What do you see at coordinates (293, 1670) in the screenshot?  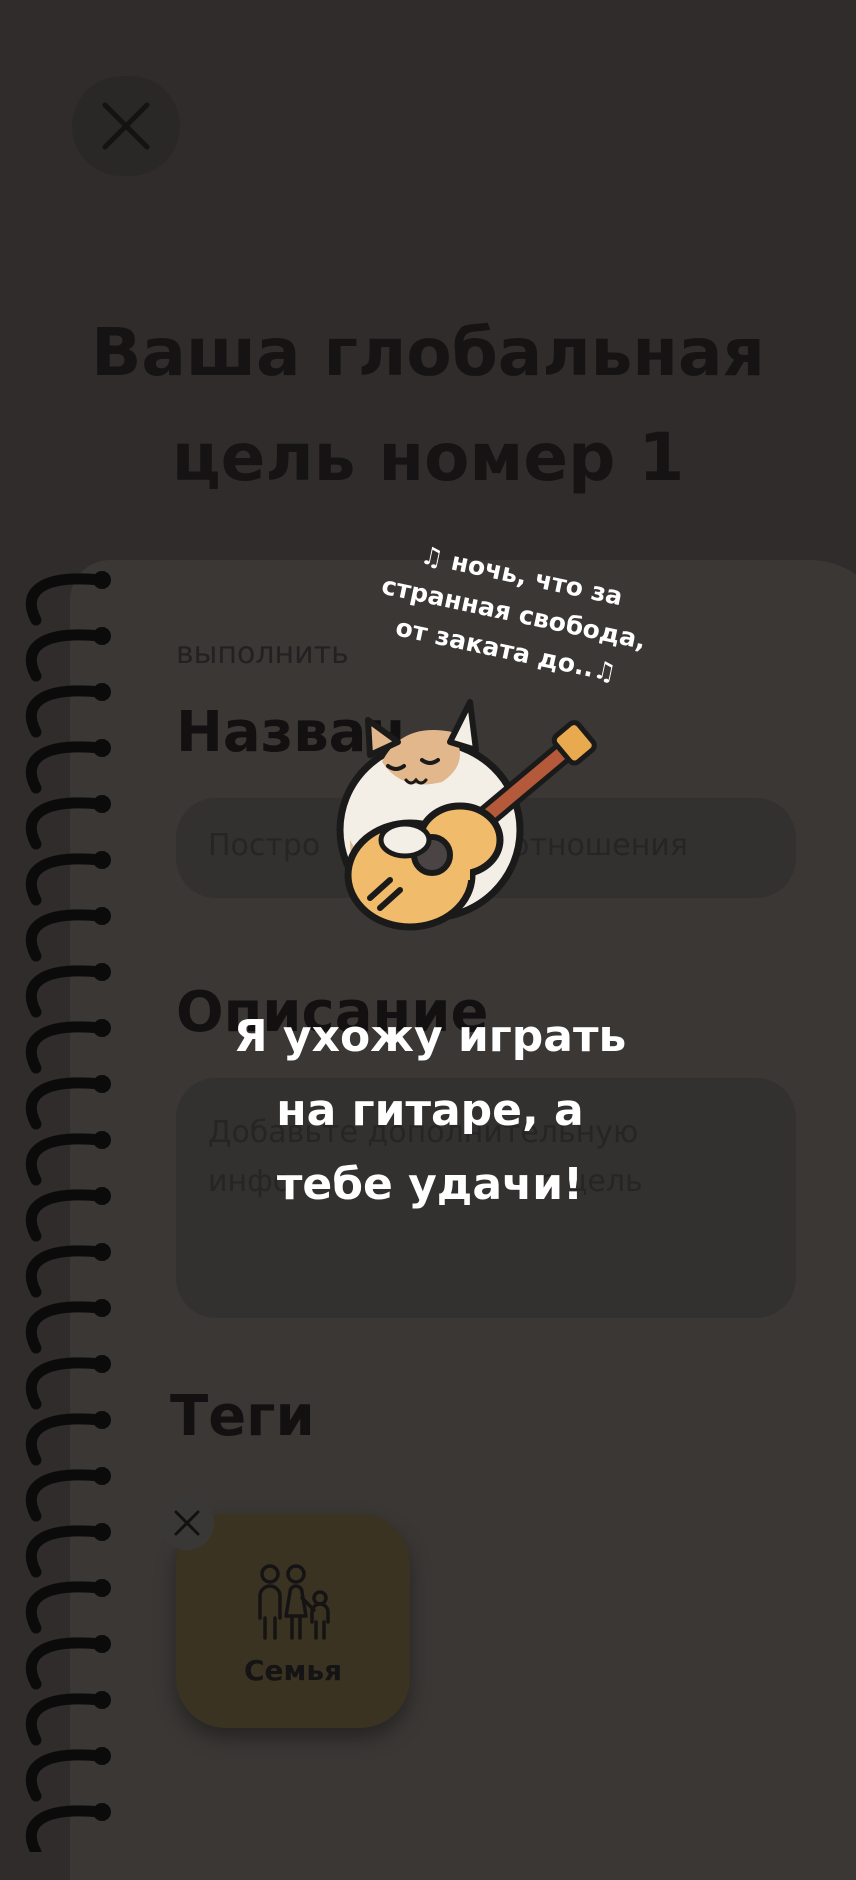 I see `tag-family-label: Семья` at bounding box center [293, 1670].